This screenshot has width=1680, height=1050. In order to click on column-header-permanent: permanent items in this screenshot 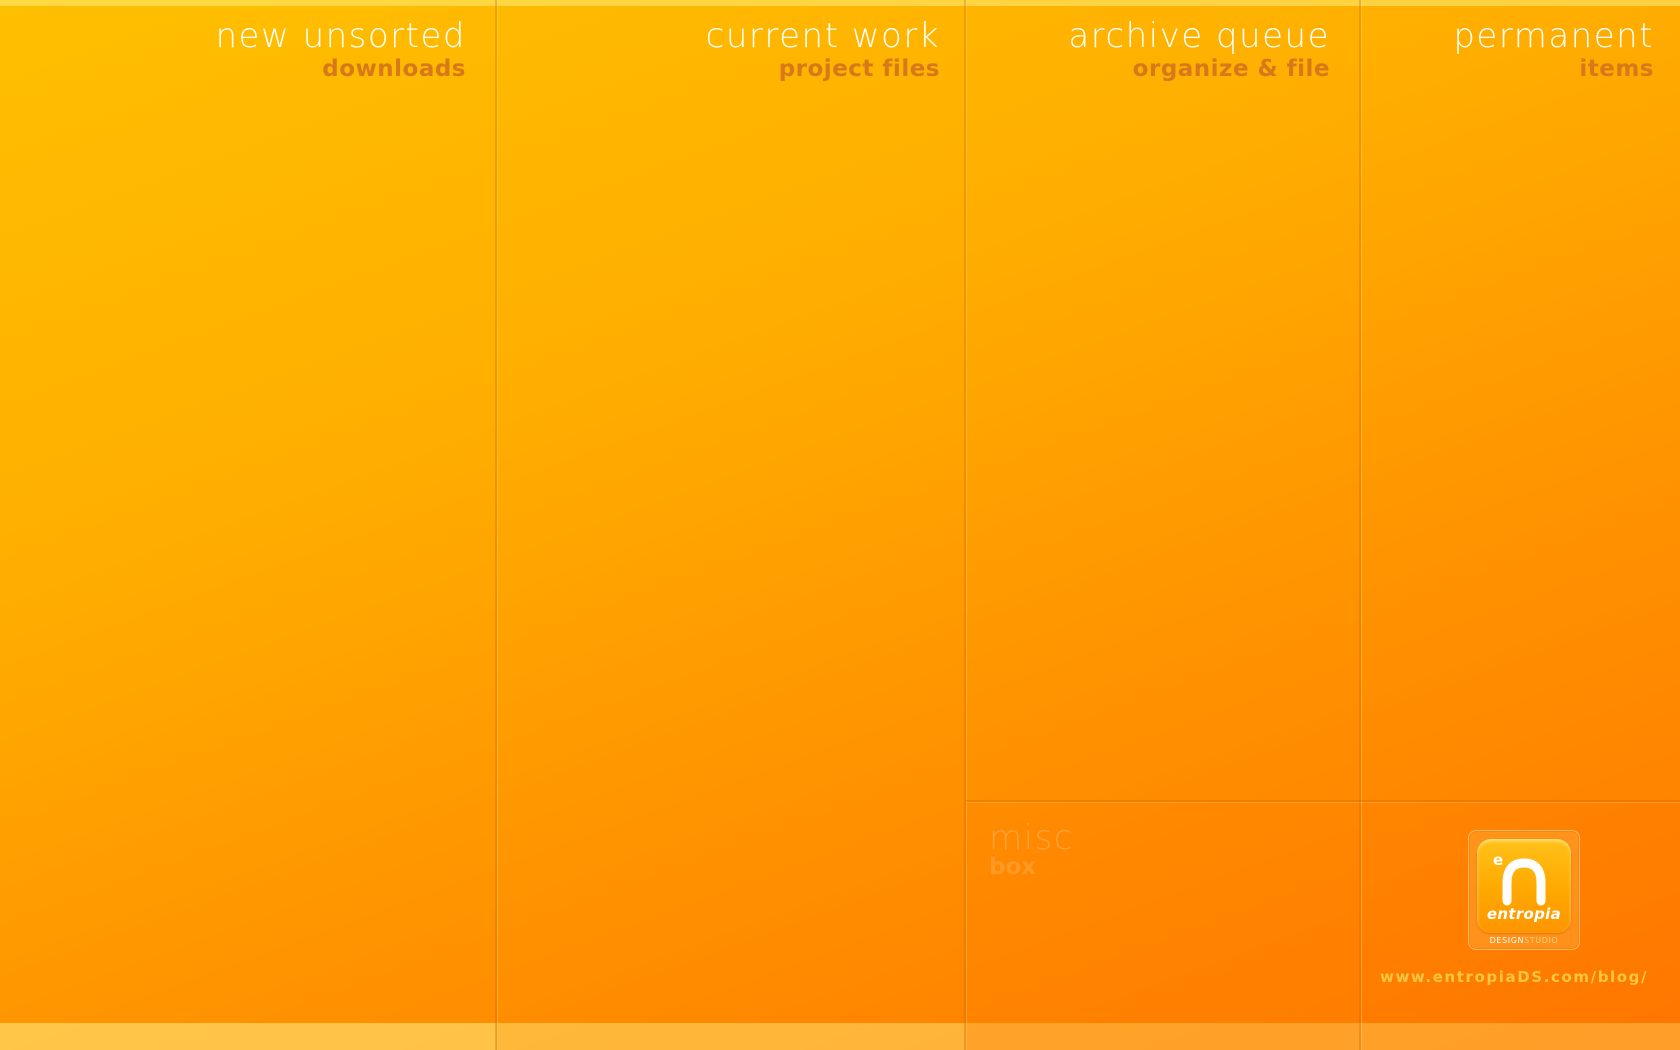, I will do `click(1553, 49)`.